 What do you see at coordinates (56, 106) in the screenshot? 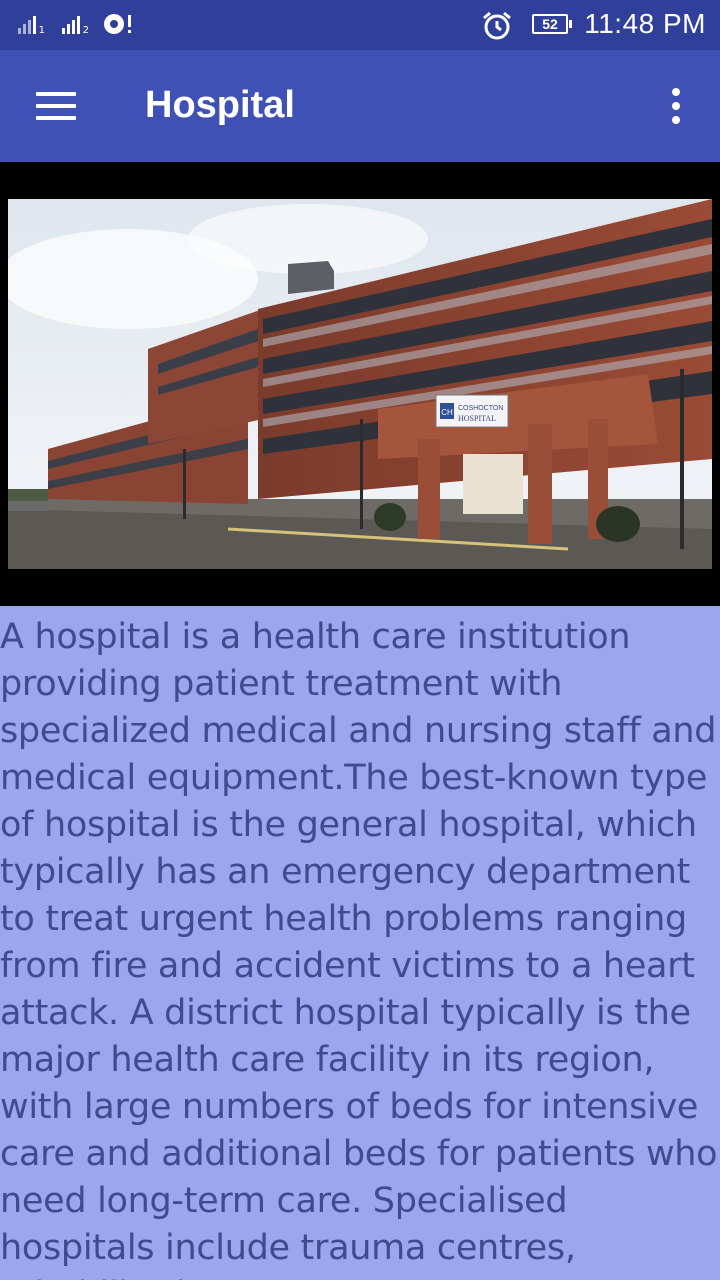
I see `hamburger-menu-icon` at bounding box center [56, 106].